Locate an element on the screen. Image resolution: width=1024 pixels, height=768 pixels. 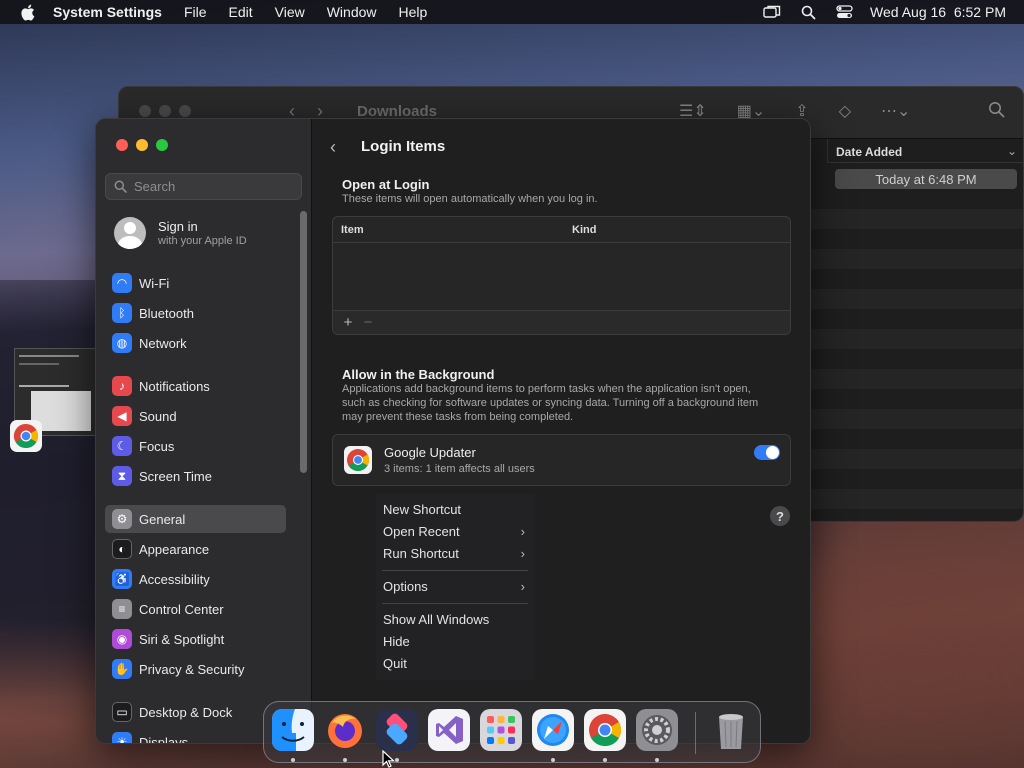
sidebar-item-notifications: ♪ Notifications is located at coordinates (195, 386).